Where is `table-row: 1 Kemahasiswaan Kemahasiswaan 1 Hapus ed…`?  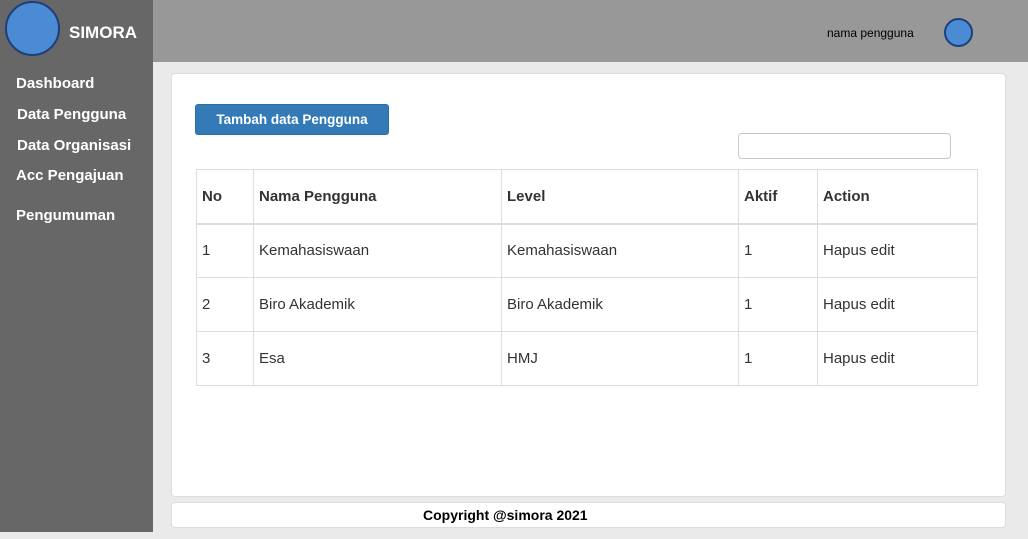
table-row: 1 Kemahasiswaan Kemahasiswaan 1 Hapus ed… is located at coordinates (587, 250).